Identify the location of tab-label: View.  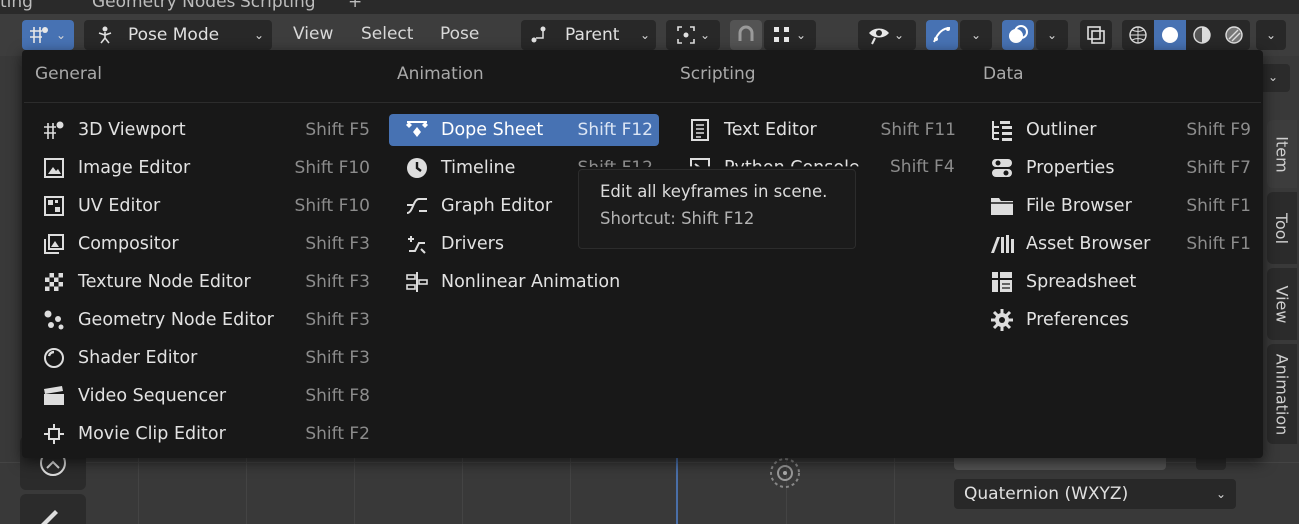
(1282, 304).